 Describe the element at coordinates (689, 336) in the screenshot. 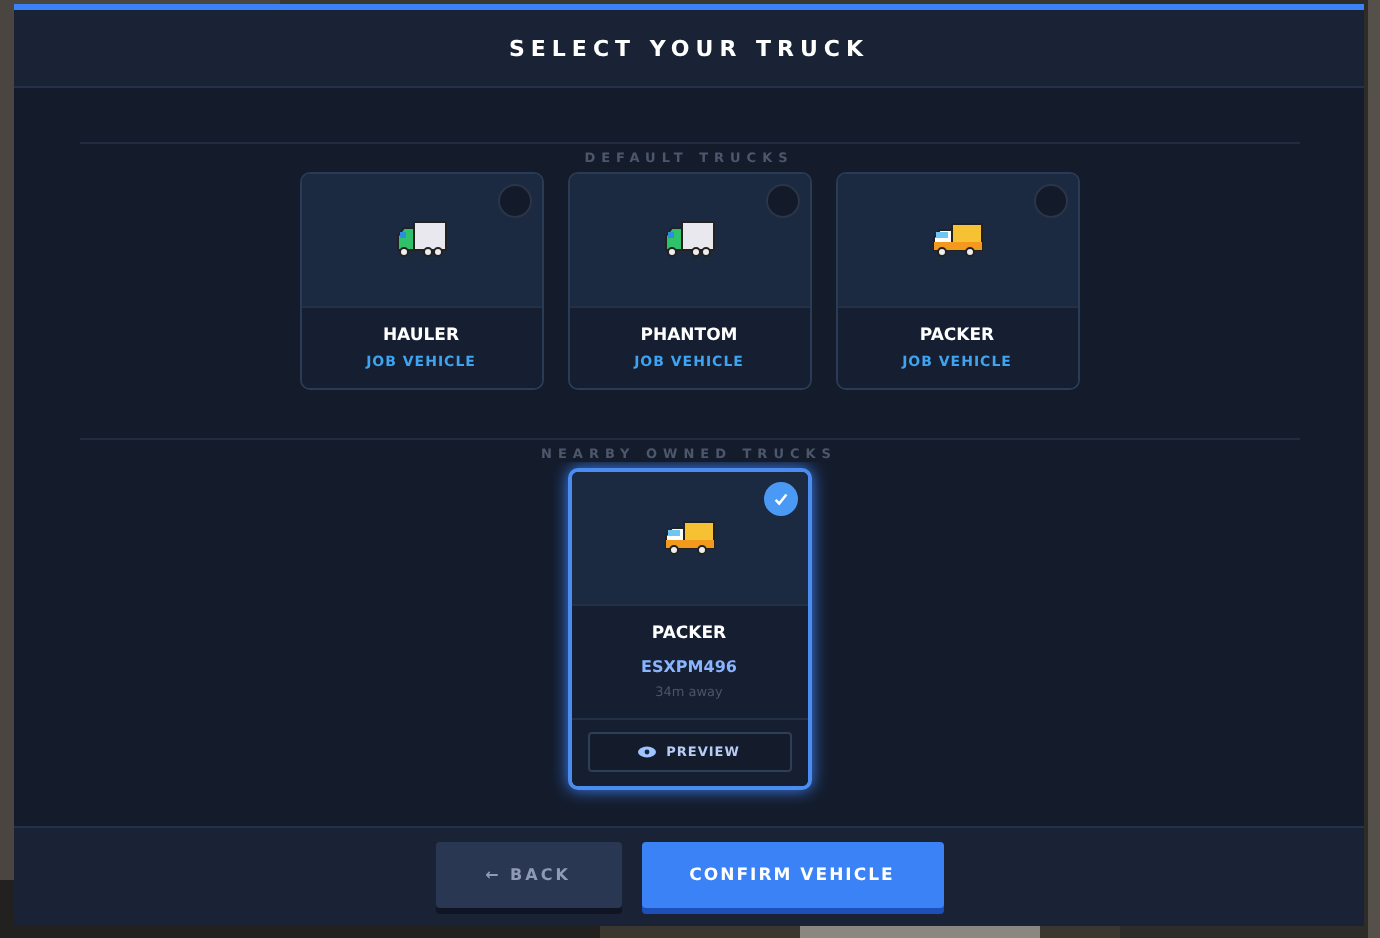

I see `truck-name: PHANTOM` at that location.